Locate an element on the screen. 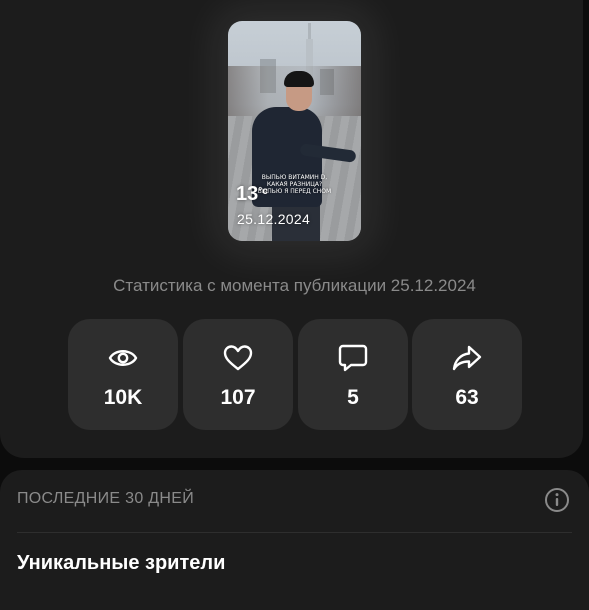 This screenshot has width=589, height=610. stat-value-views: 10K is located at coordinates (123, 397).